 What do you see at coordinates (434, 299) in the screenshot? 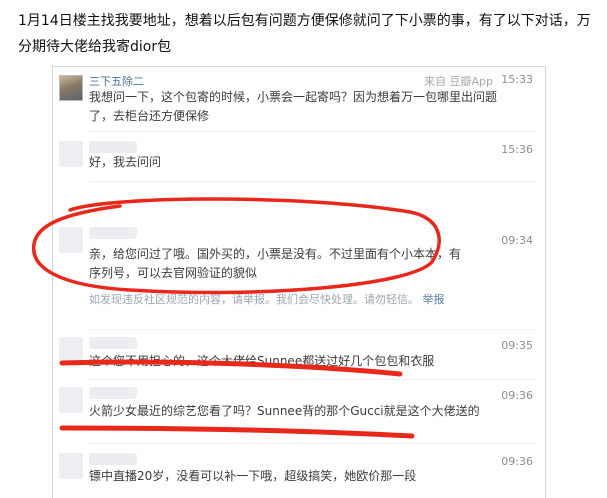
I see `report-link: 举报` at bounding box center [434, 299].